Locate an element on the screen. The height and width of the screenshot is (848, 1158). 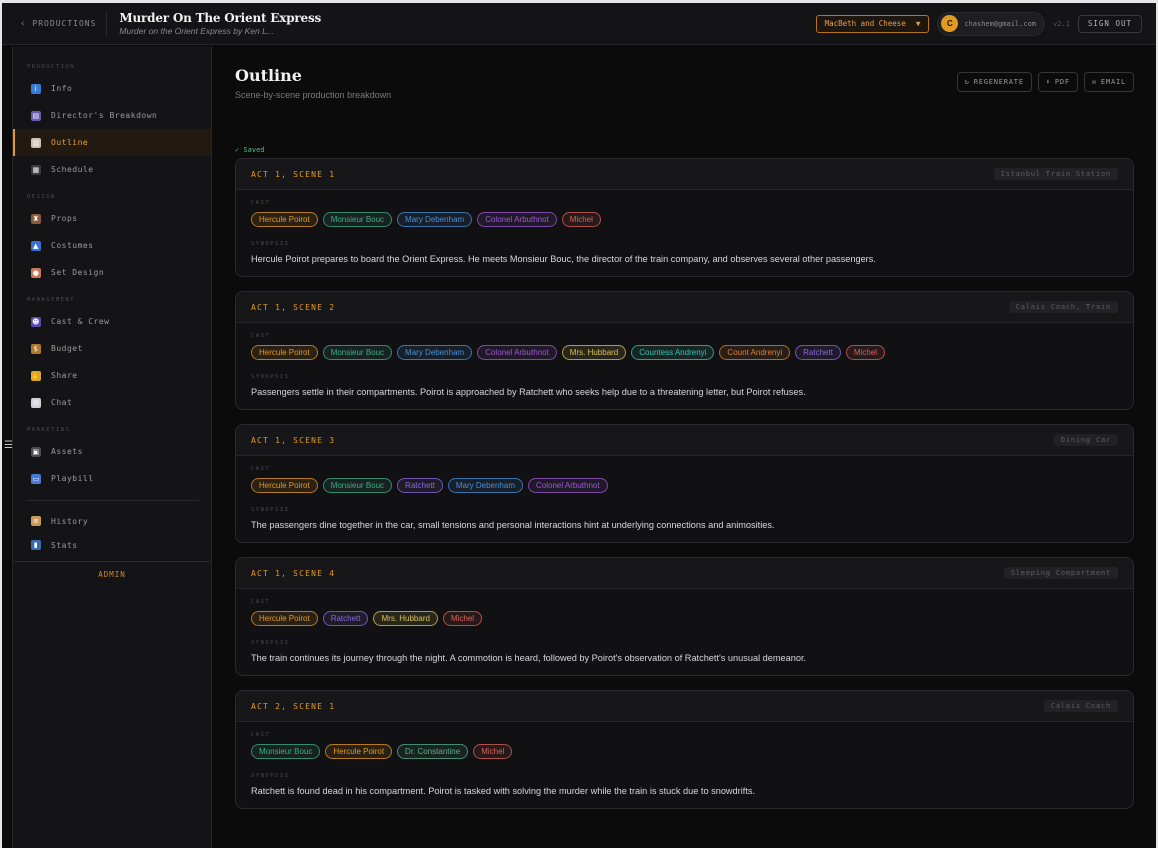
scene-header: ACT 1, SCENE 3 Dining Car is located at coordinates (684, 440).